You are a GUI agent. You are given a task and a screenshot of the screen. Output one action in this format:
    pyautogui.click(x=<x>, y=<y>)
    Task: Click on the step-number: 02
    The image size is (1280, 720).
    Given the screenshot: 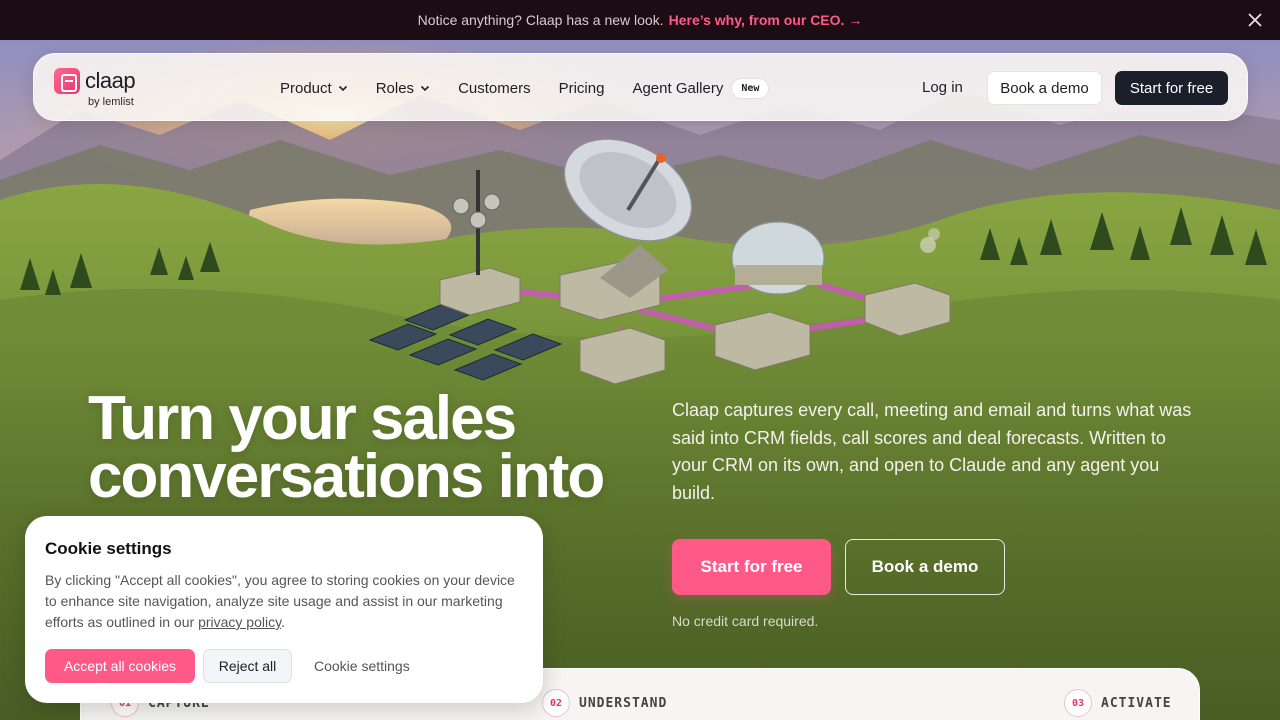 What is the action you would take?
    pyautogui.click(x=556, y=703)
    